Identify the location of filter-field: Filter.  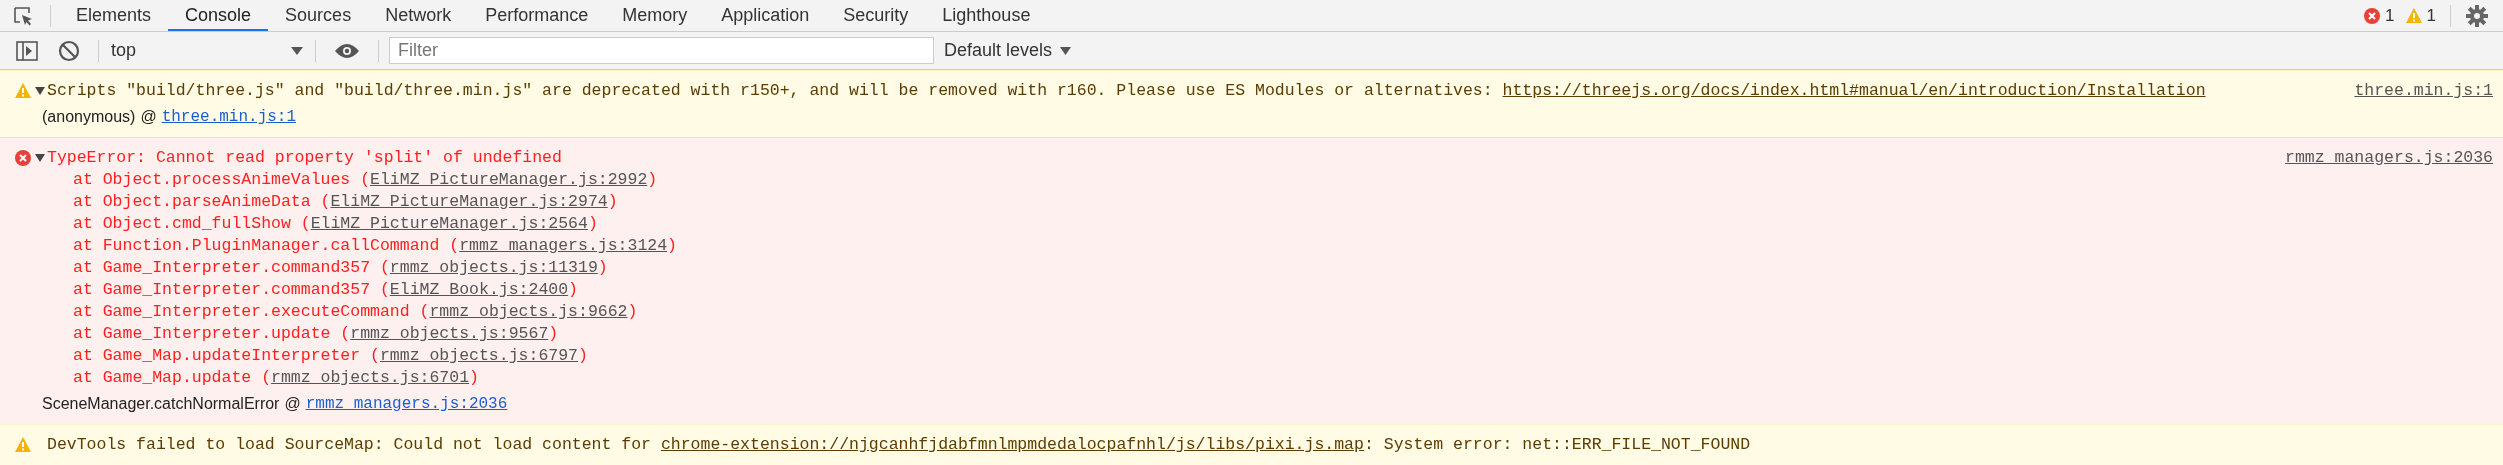
(661, 50).